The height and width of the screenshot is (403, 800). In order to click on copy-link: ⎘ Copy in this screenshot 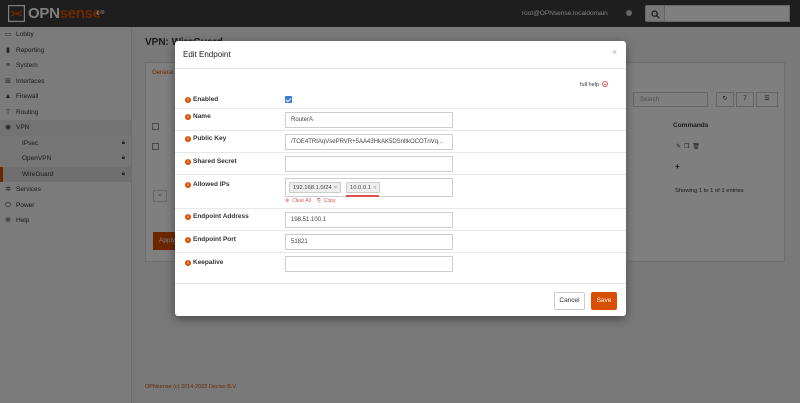, I will do `click(328, 201)`.